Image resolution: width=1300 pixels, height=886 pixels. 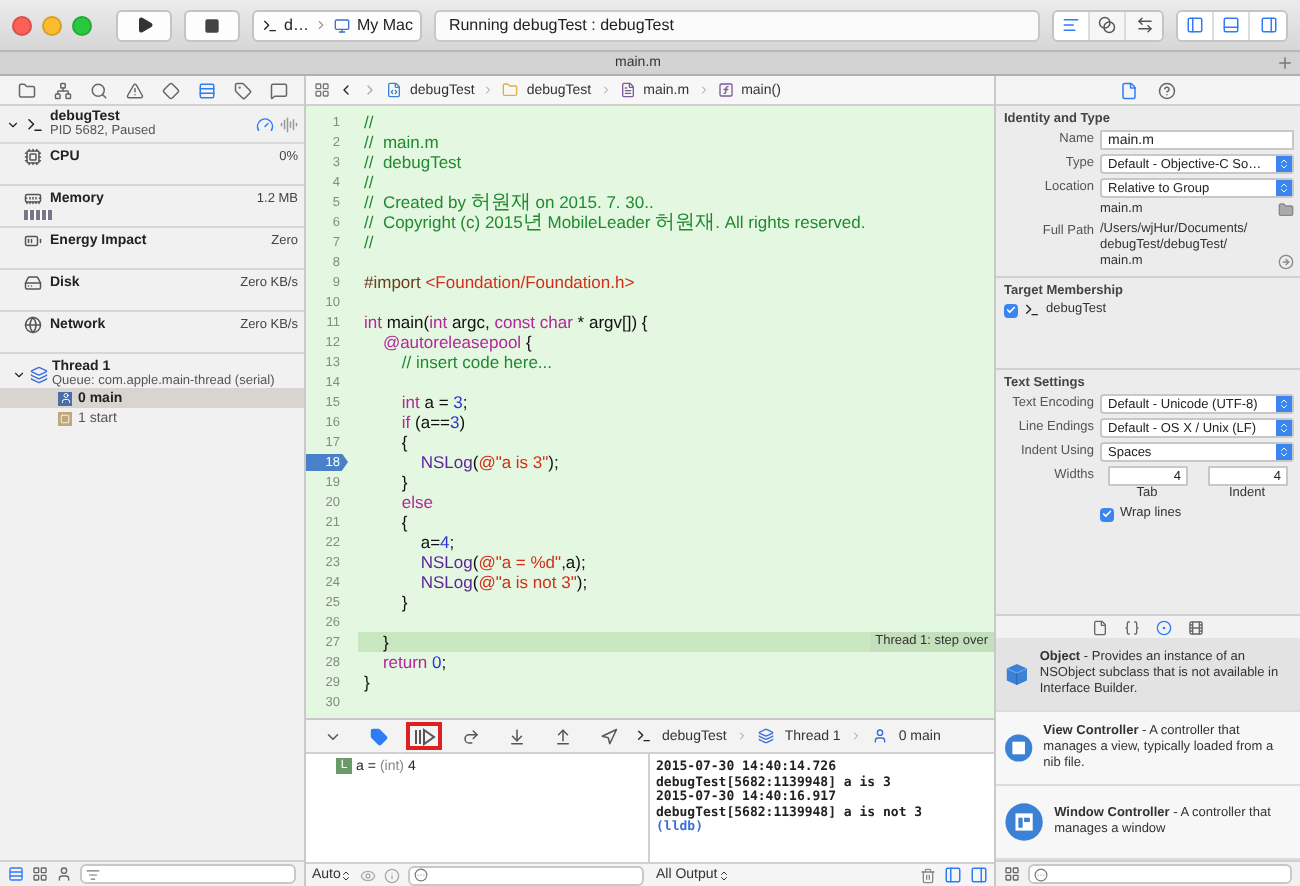 I want to click on back-icon, so click(x=346, y=90).